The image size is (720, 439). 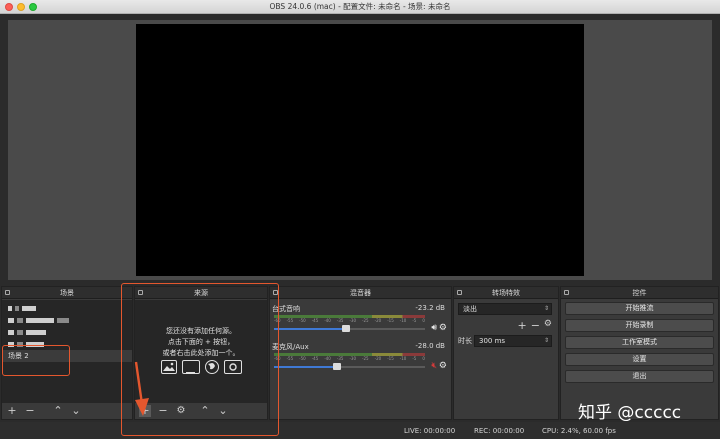 I want to click on scenes-toolbar: + − ⌃ ⌄, so click(x=67, y=411).